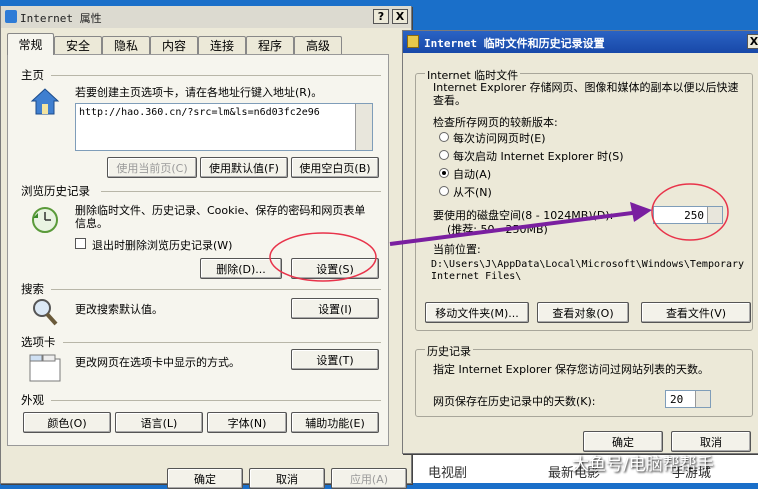  What do you see at coordinates (335, 422) in the screenshot?
I see `accessibility-button: 辅助功能(E)` at bounding box center [335, 422].